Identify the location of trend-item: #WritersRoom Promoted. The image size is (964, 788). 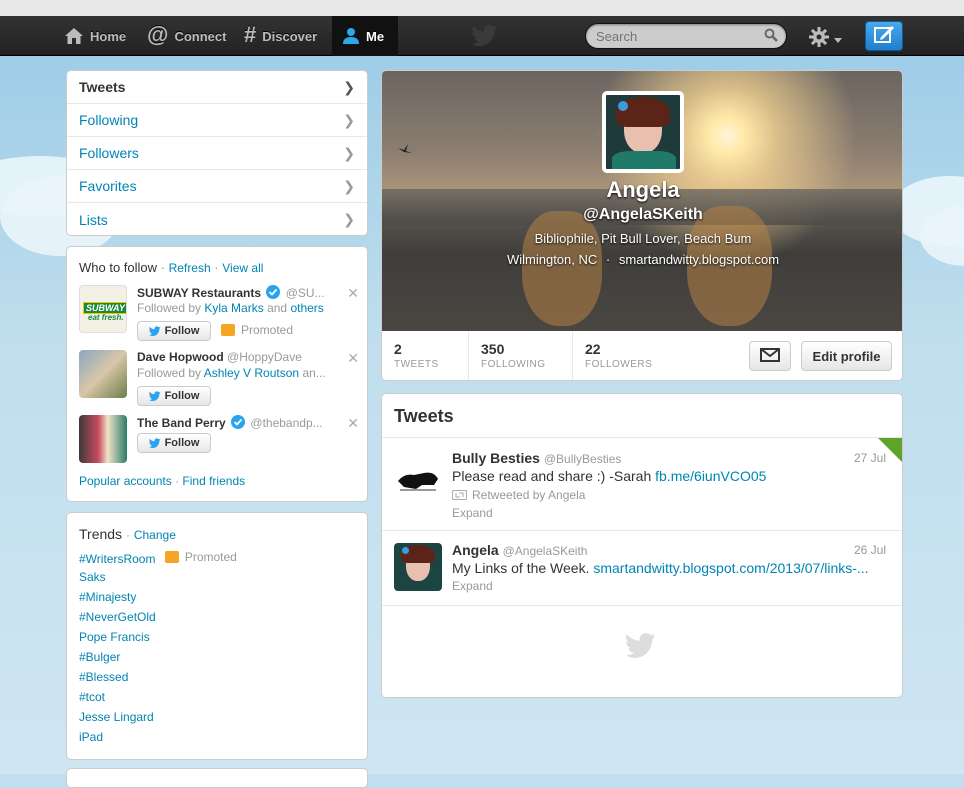
(158, 558).